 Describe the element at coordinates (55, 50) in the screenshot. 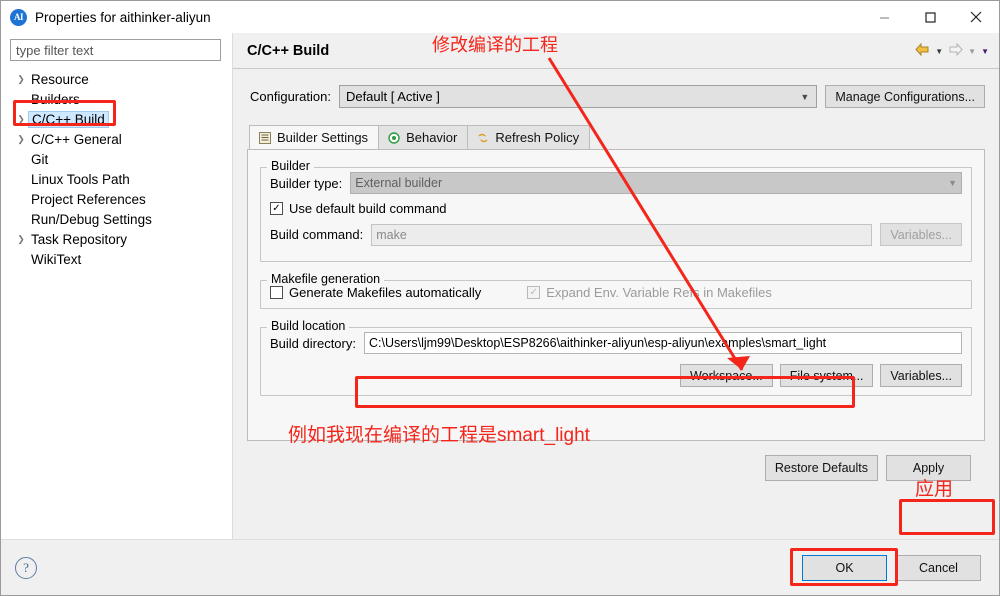

I see `filter-placeholder: type filter text` at that location.